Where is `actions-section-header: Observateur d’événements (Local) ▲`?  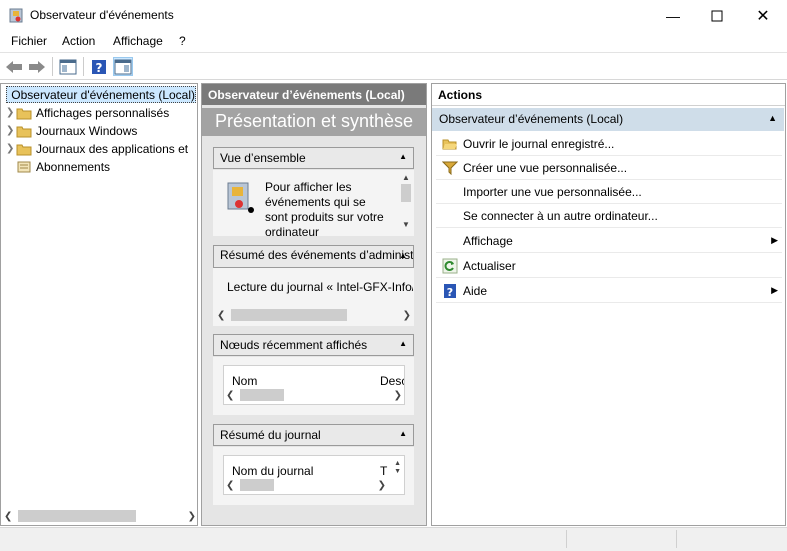
actions-section-header: Observateur d’événements (Local) ▲ is located at coordinates (608, 119).